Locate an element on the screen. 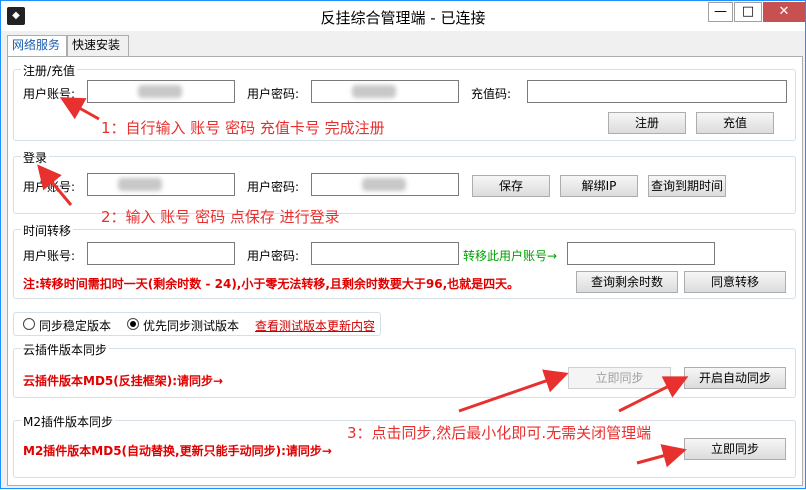 The height and width of the screenshot is (490, 806). tab-quick-install: 快速安装 is located at coordinates (98, 45).